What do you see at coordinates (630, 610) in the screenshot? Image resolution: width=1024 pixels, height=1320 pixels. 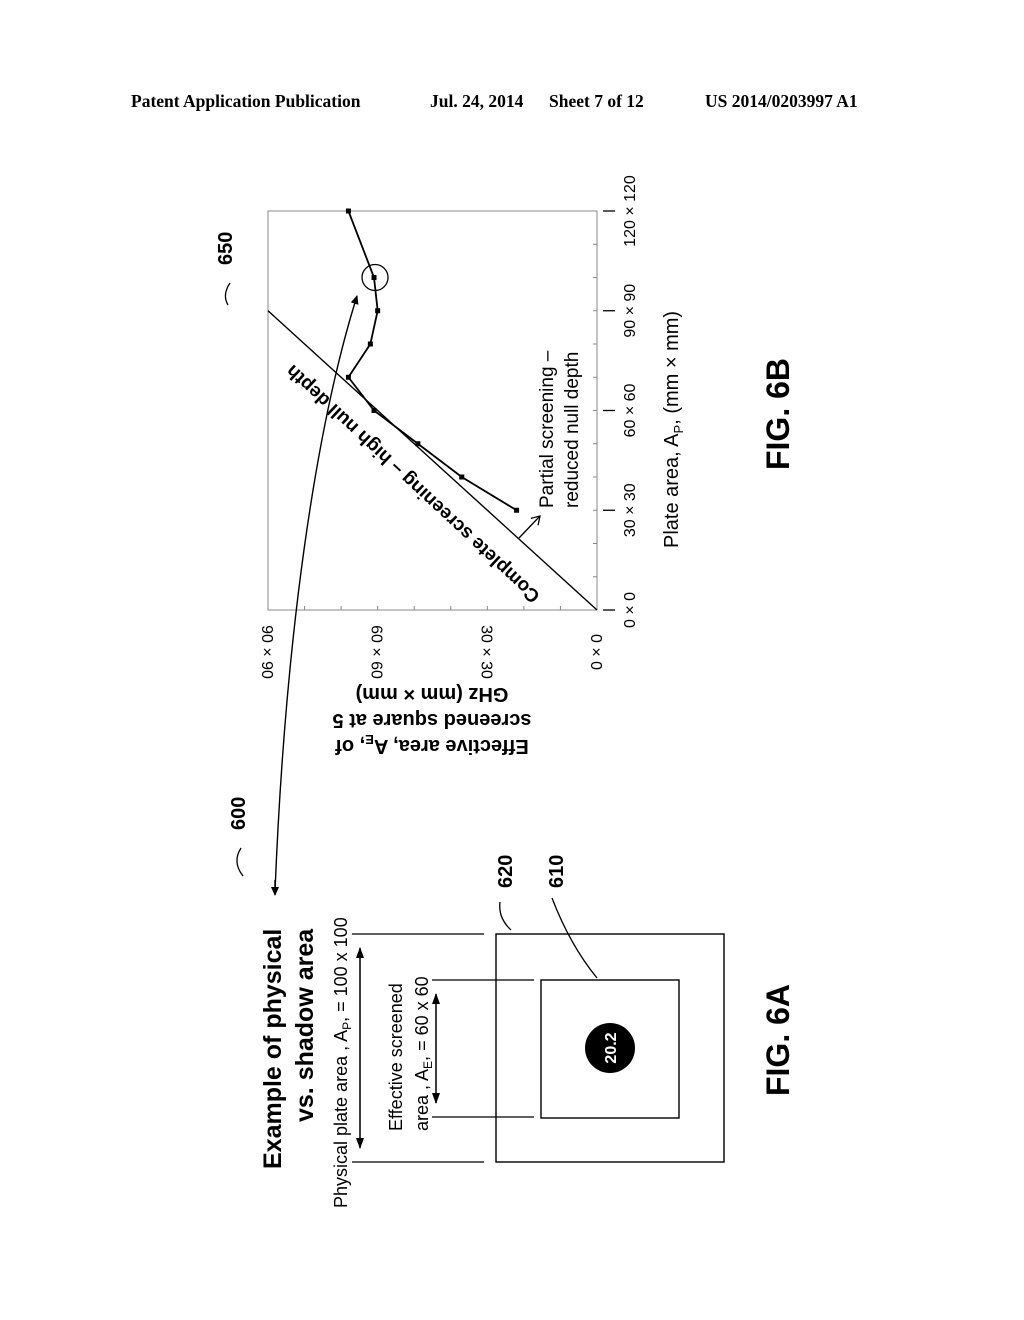 I see `x-tick-label: 0 × 0` at bounding box center [630, 610].